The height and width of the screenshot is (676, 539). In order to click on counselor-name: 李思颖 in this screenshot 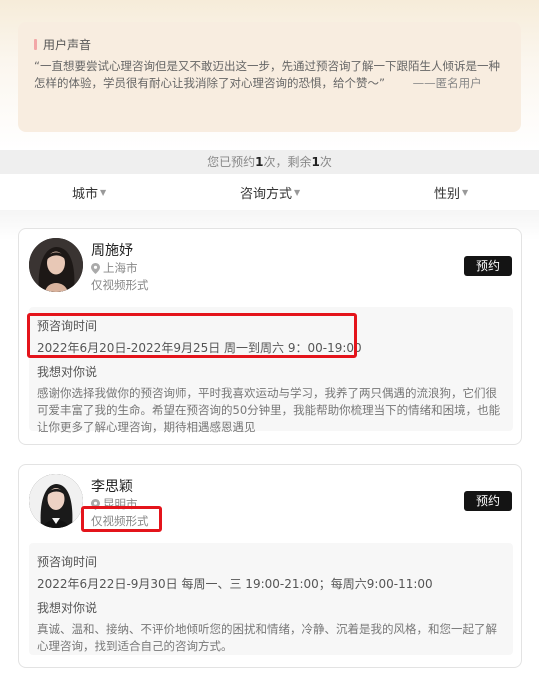, I will do `click(112, 487)`.